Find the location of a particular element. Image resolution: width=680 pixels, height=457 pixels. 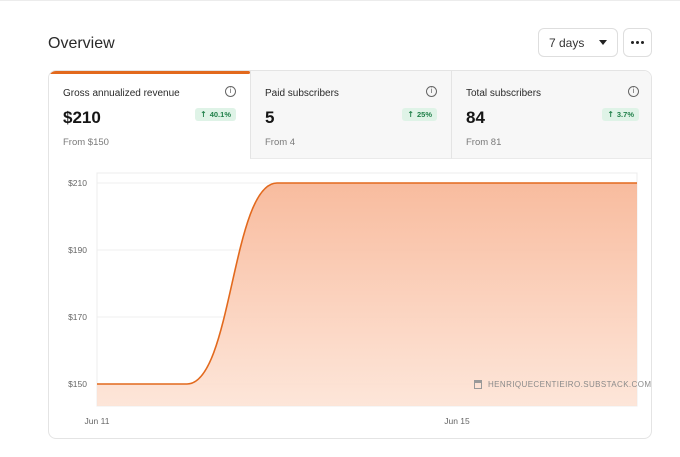

y-tick-label: $150 is located at coordinates (77, 384).